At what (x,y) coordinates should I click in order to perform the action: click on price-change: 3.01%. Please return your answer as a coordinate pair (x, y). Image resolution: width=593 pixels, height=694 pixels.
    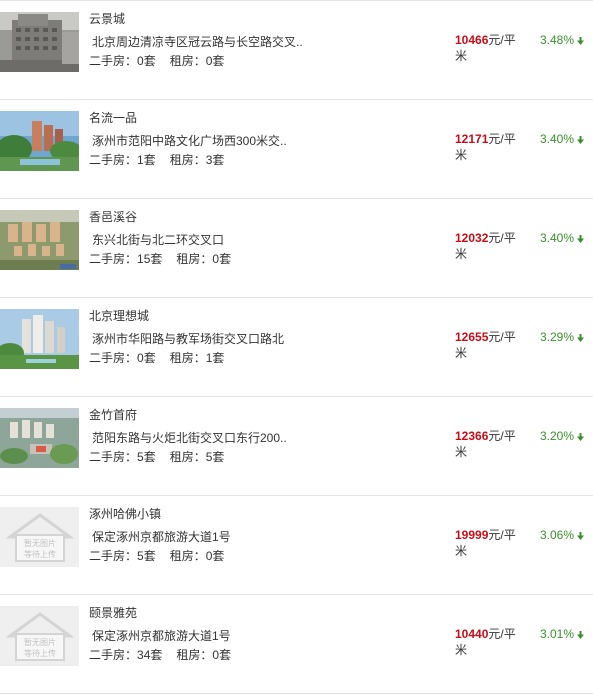
    Looking at the image, I should click on (562, 634).